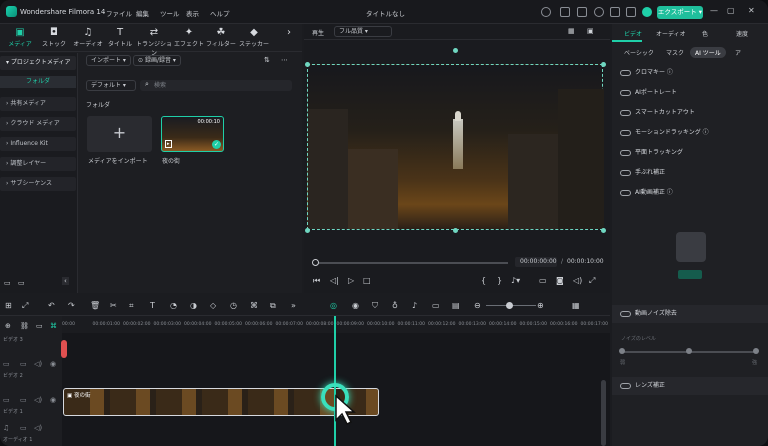 The width and height of the screenshot is (768, 446). What do you see at coordinates (708, 52) in the screenshot?
I see `subtab-ai-tools: AI ツール` at bounding box center [708, 52].